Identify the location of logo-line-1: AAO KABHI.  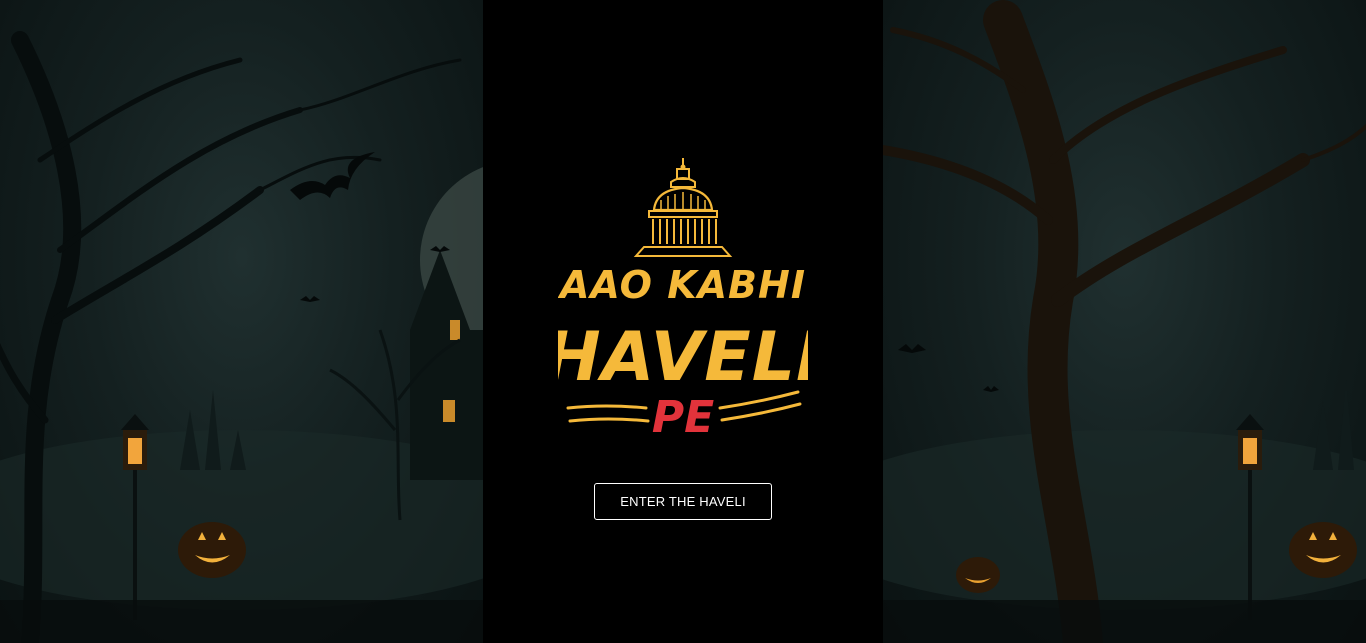
(682, 285).